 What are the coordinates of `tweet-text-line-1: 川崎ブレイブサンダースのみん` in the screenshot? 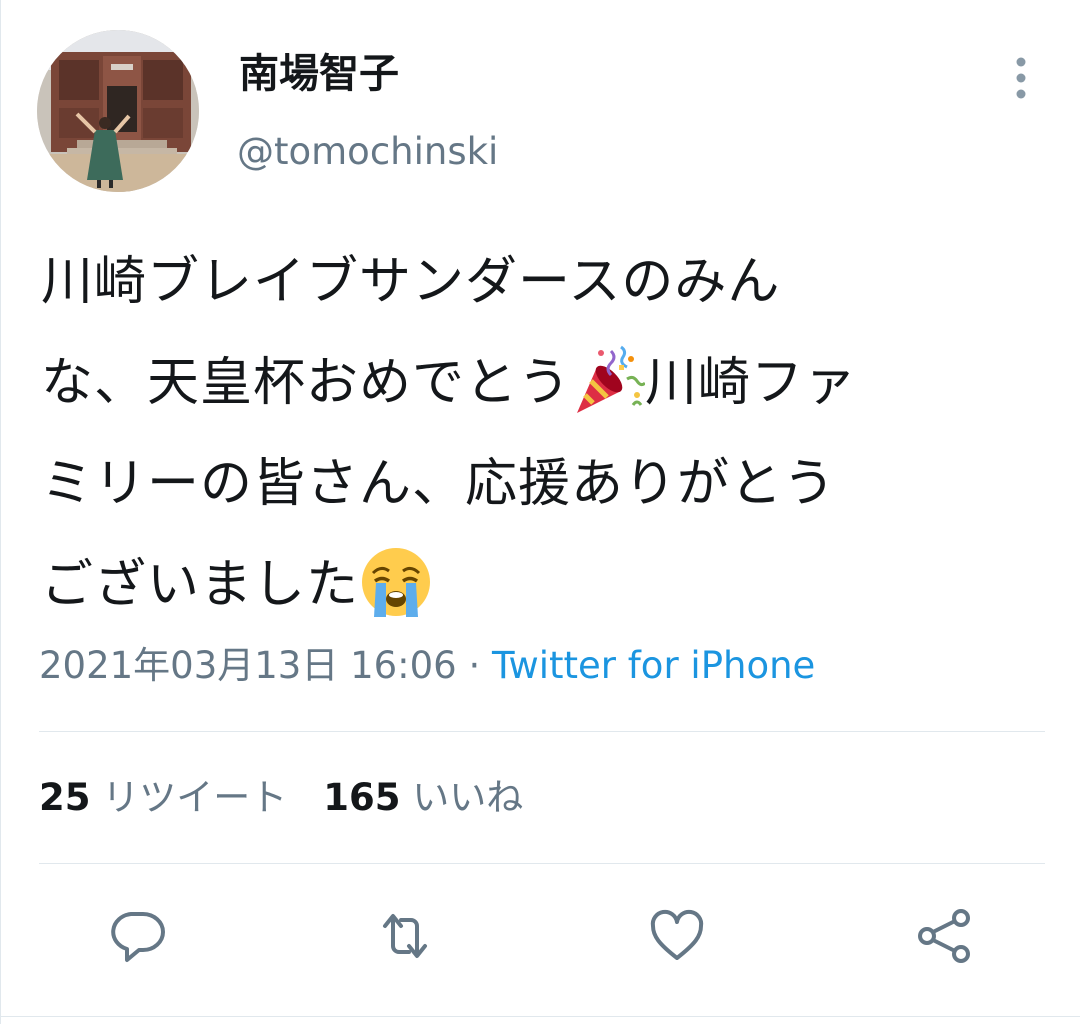 It's located at (411, 282).